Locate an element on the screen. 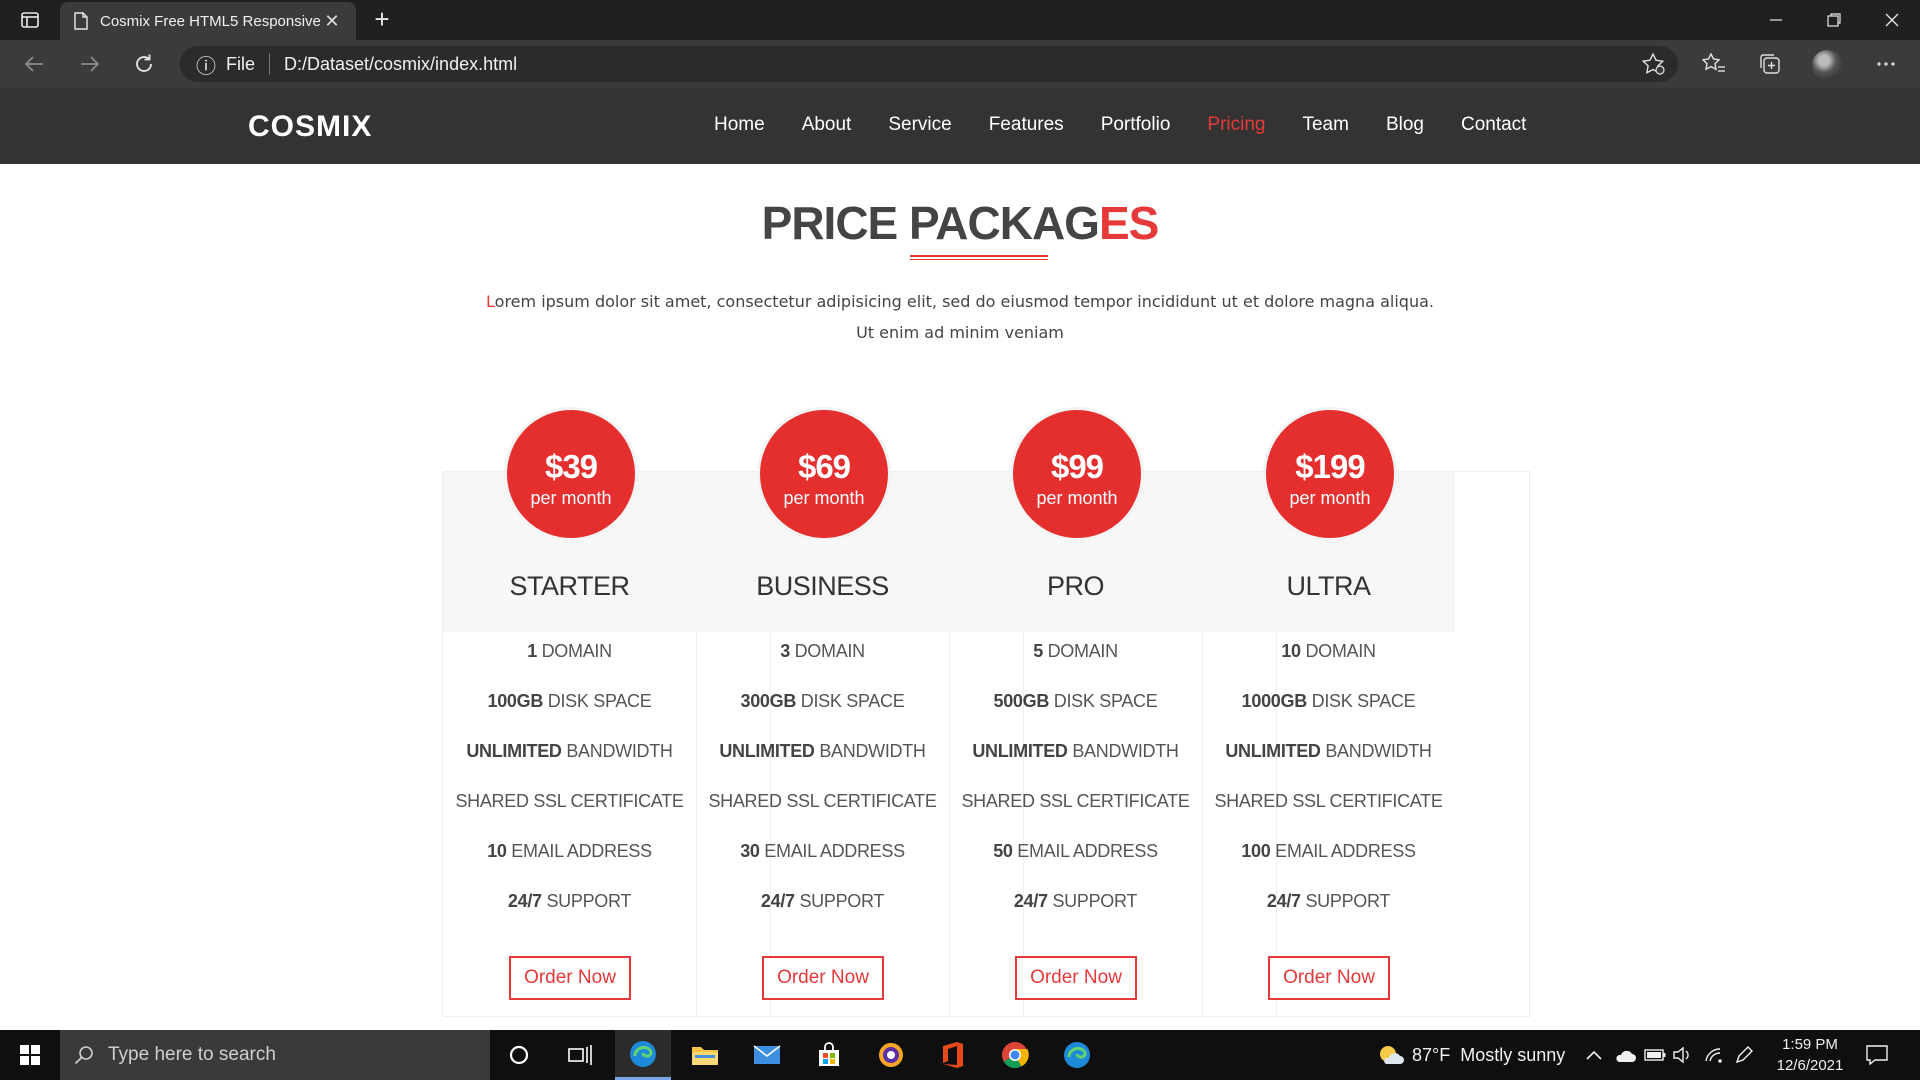 This screenshot has width=1920, height=1080. close-tab-icon: ✕ is located at coordinates (332, 21).